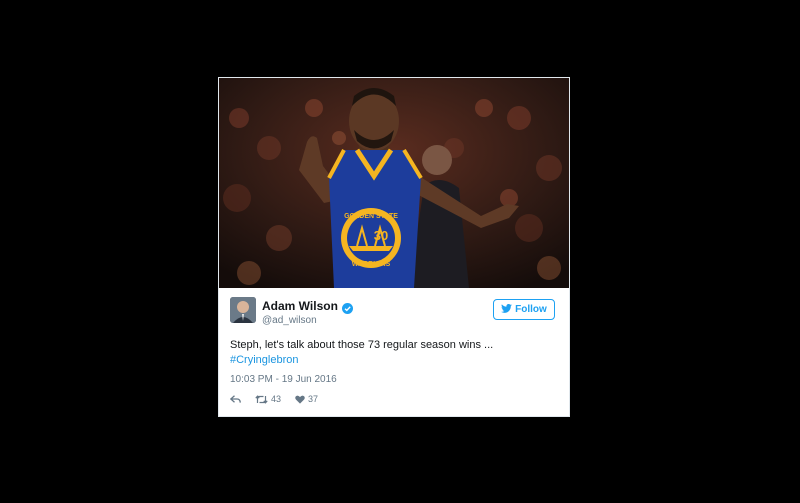 This screenshot has width=800, height=503. I want to click on jersey-bottom-text: WARRIORS, so click(371, 264).